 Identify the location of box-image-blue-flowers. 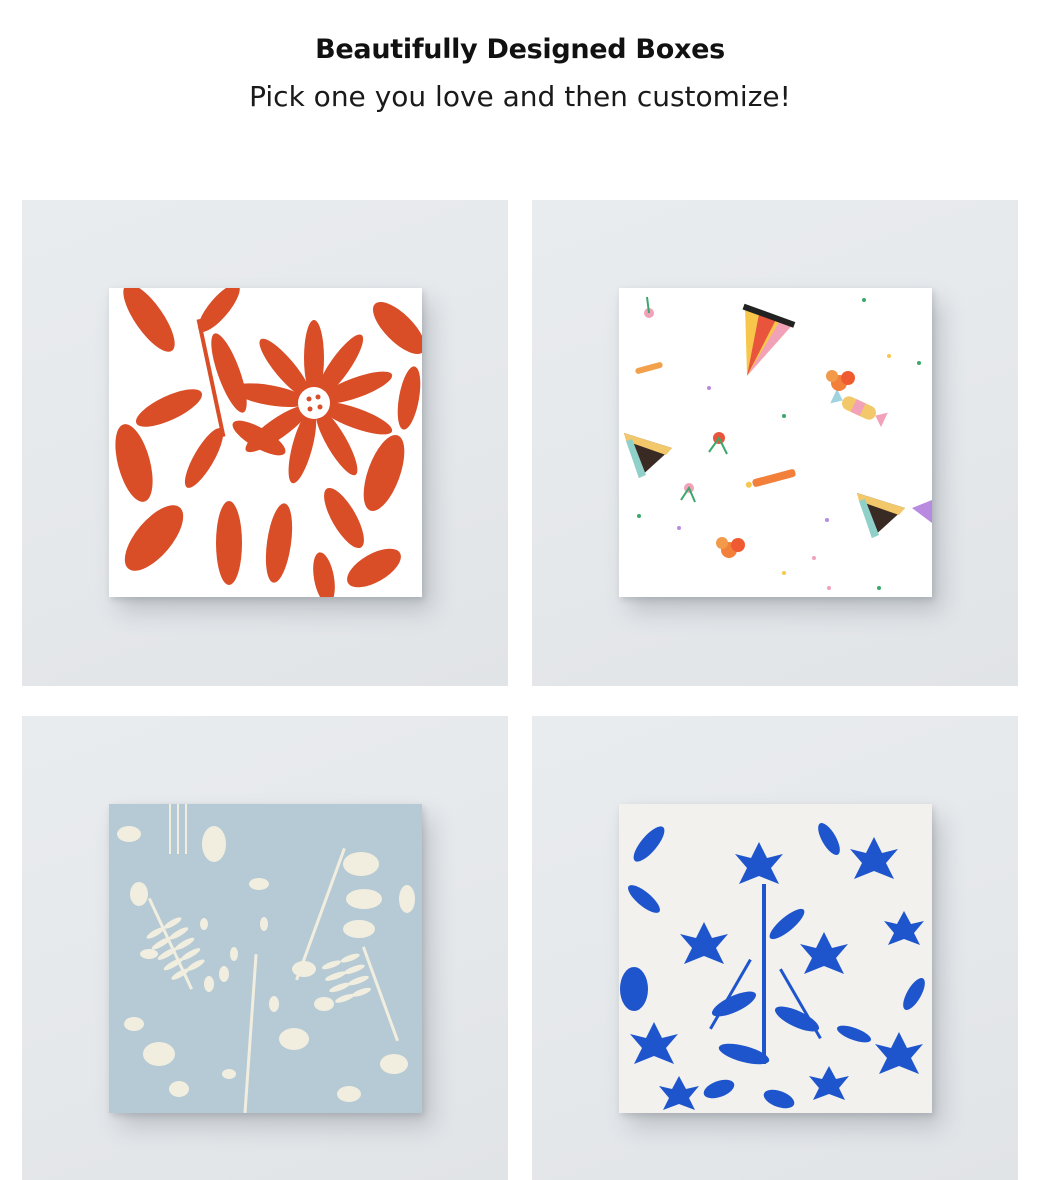
(775, 958).